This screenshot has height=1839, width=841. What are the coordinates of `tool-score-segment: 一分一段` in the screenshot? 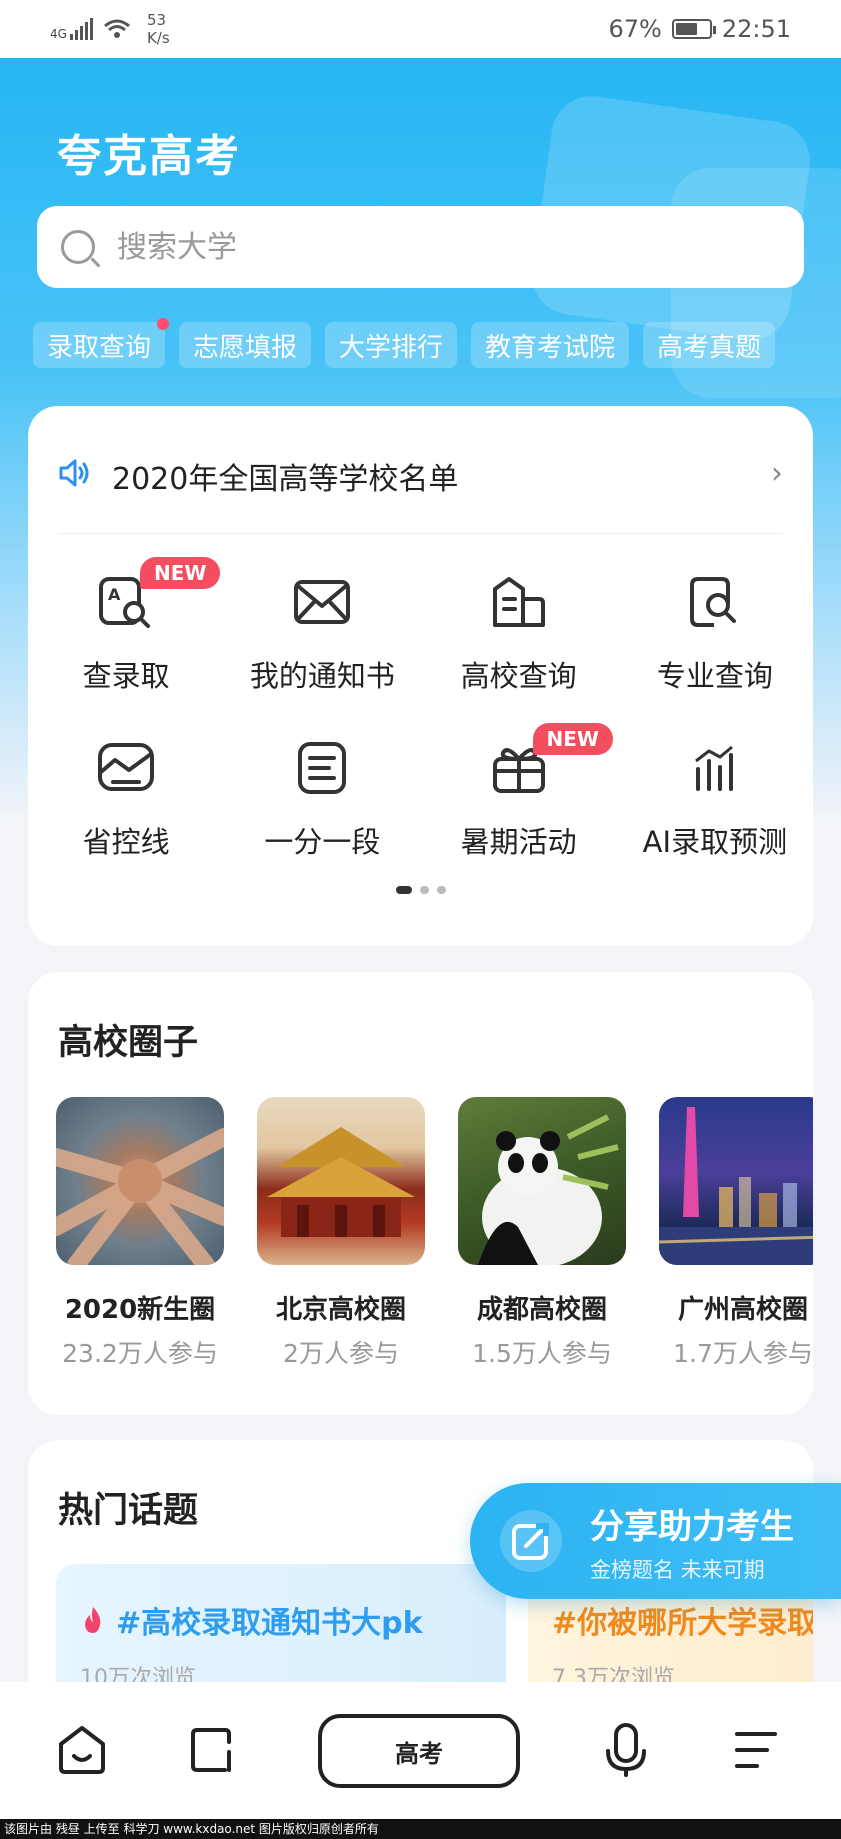 It's located at (322, 799).